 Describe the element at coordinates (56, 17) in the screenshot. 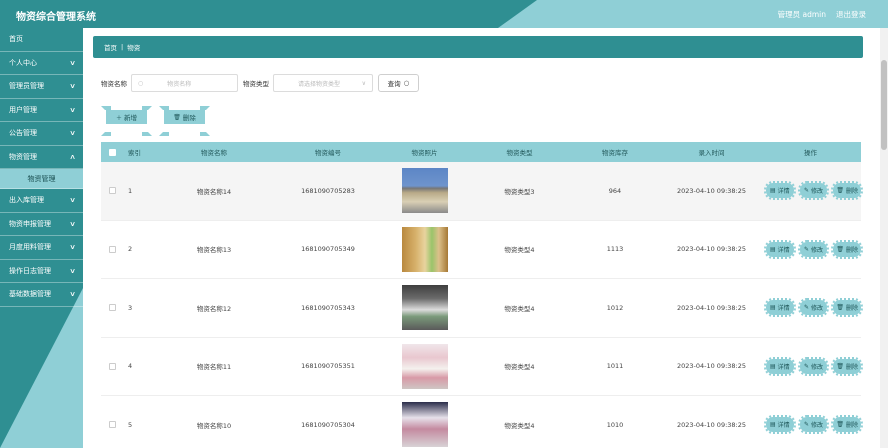

I see `app-title: 物资综合管理系统` at that location.